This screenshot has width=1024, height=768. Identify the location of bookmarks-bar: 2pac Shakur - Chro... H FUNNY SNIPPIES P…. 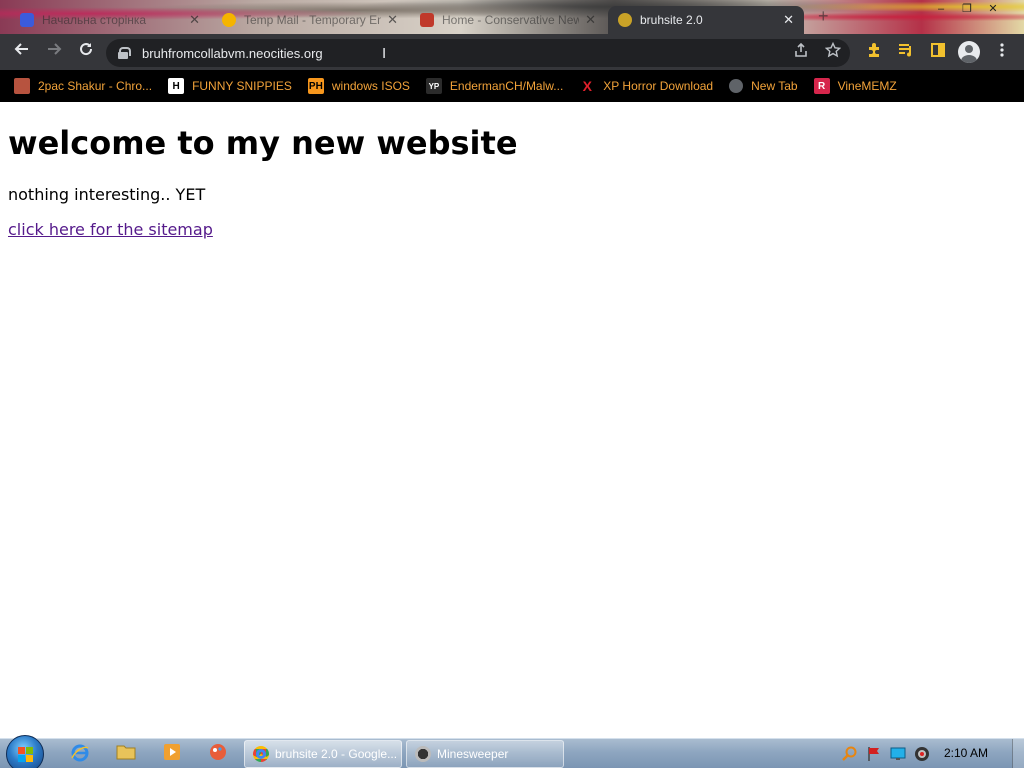
(512, 86).